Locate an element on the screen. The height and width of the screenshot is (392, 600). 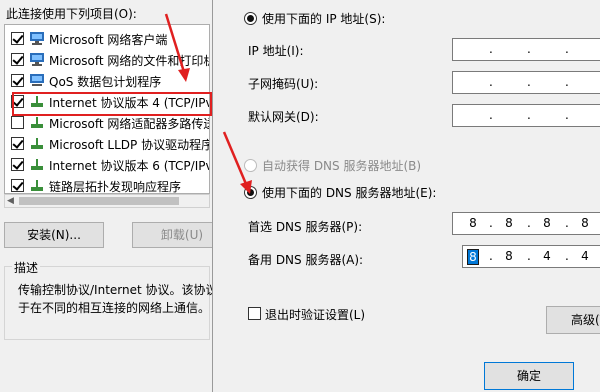
description-line: 于在不同的相互连接的网络上通信。 is located at coordinates (114, 308).